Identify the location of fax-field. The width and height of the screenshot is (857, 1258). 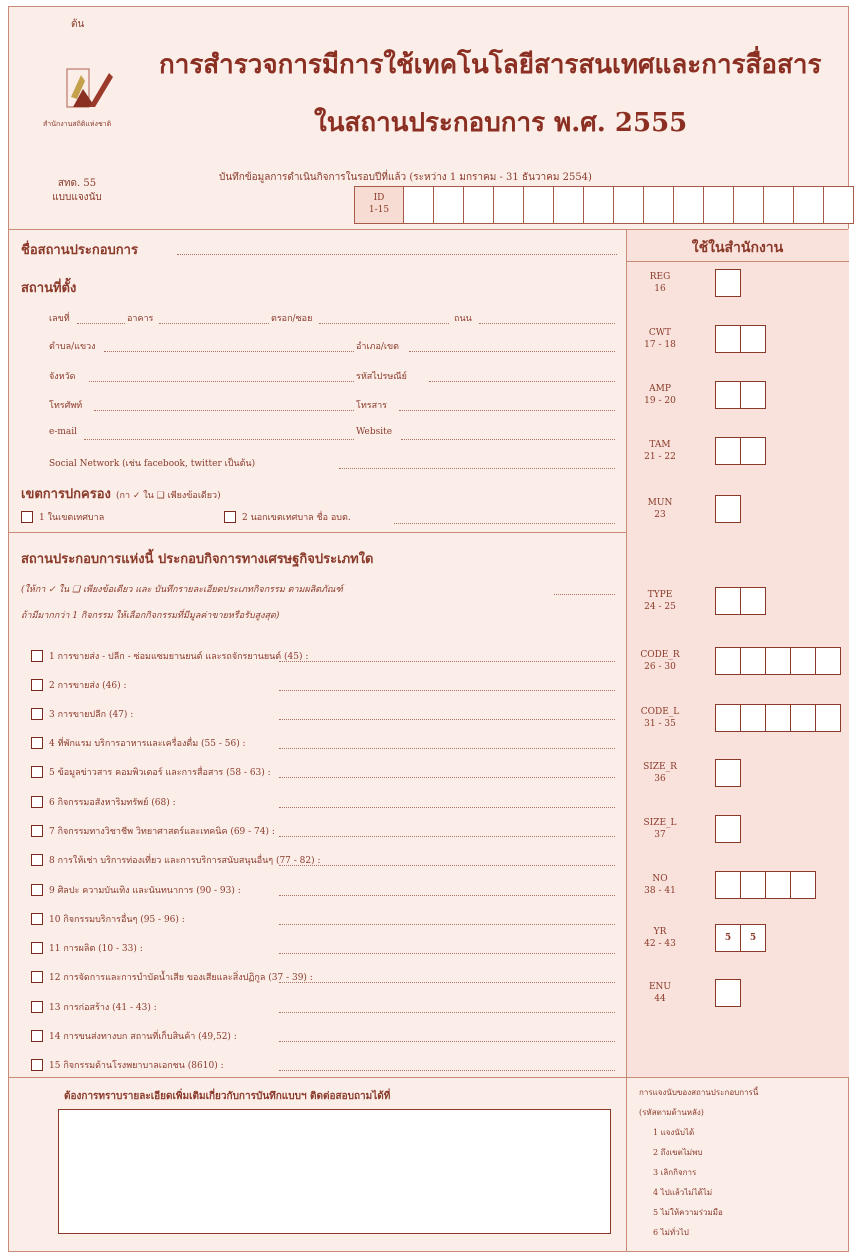
(507, 410).